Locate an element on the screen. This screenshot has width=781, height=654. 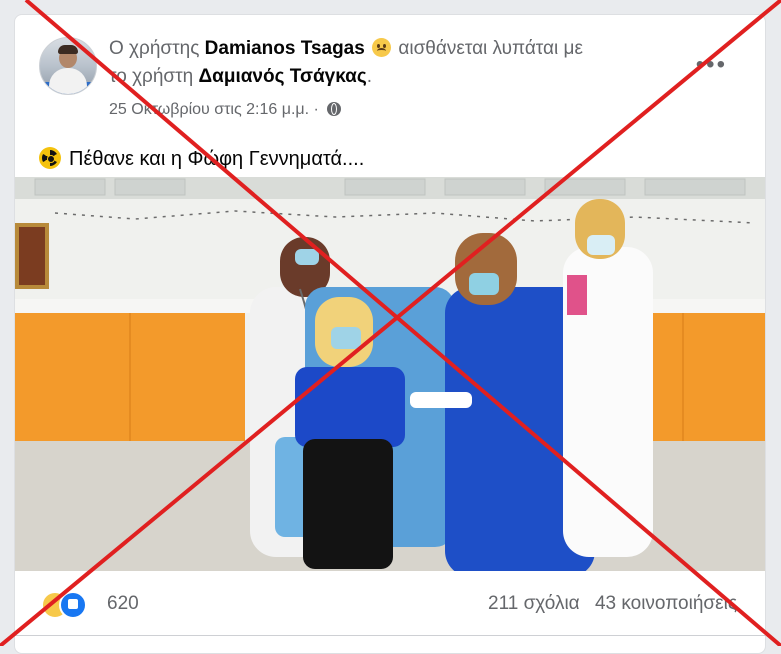
header-prefix: Ο χρήστης is located at coordinates (154, 48).